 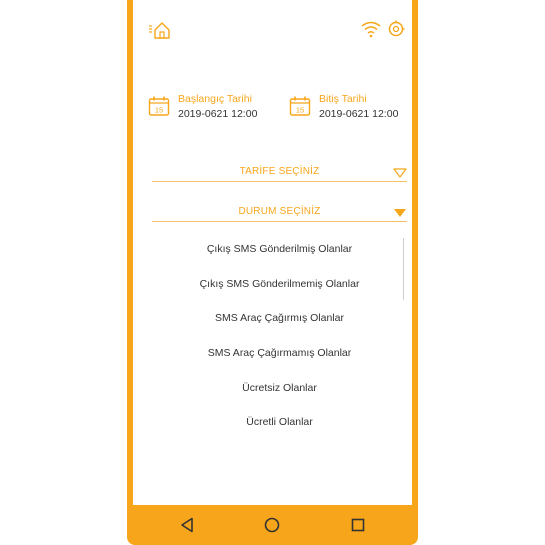 I want to click on recents-square-icon, so click(x=358, y=525).